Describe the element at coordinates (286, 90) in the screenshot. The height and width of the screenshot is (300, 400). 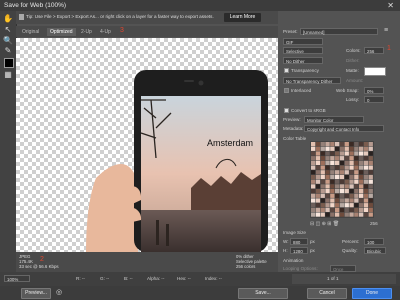
I see `interlaced-checkbox` at that location.